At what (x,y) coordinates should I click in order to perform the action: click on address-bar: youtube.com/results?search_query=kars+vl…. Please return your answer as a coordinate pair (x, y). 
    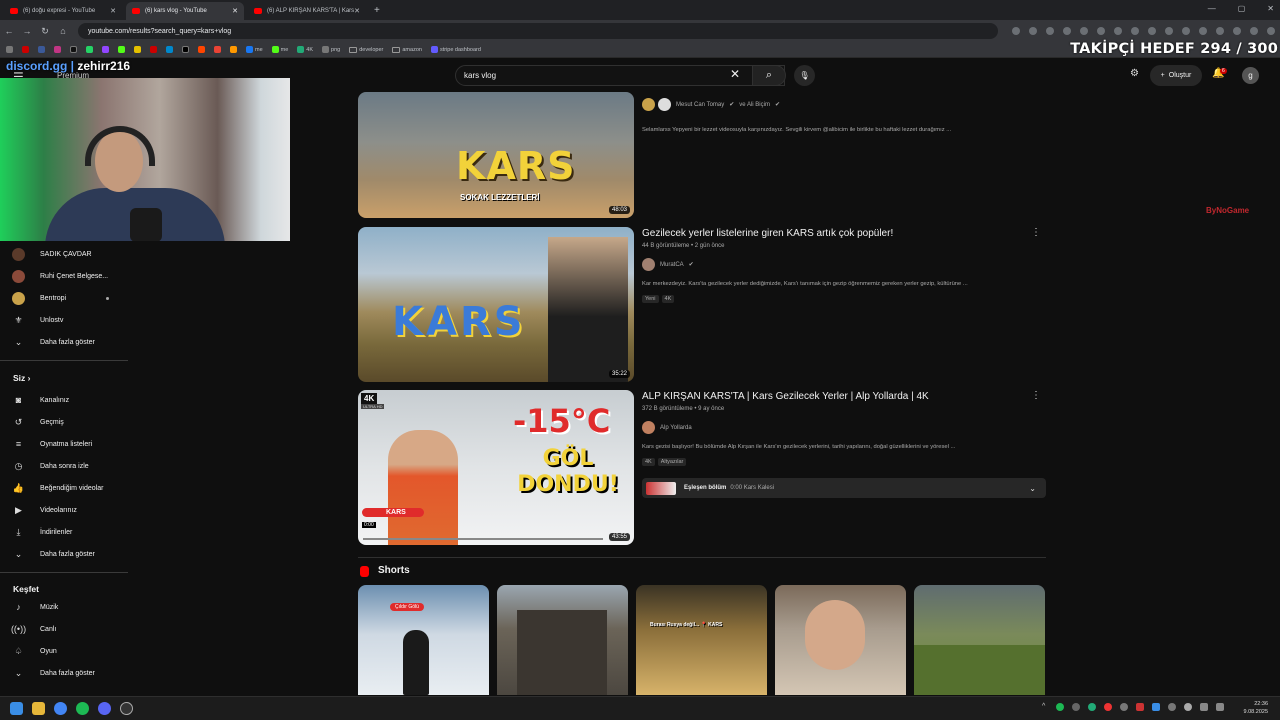
    Looking at the image, I should click on (538, 31).